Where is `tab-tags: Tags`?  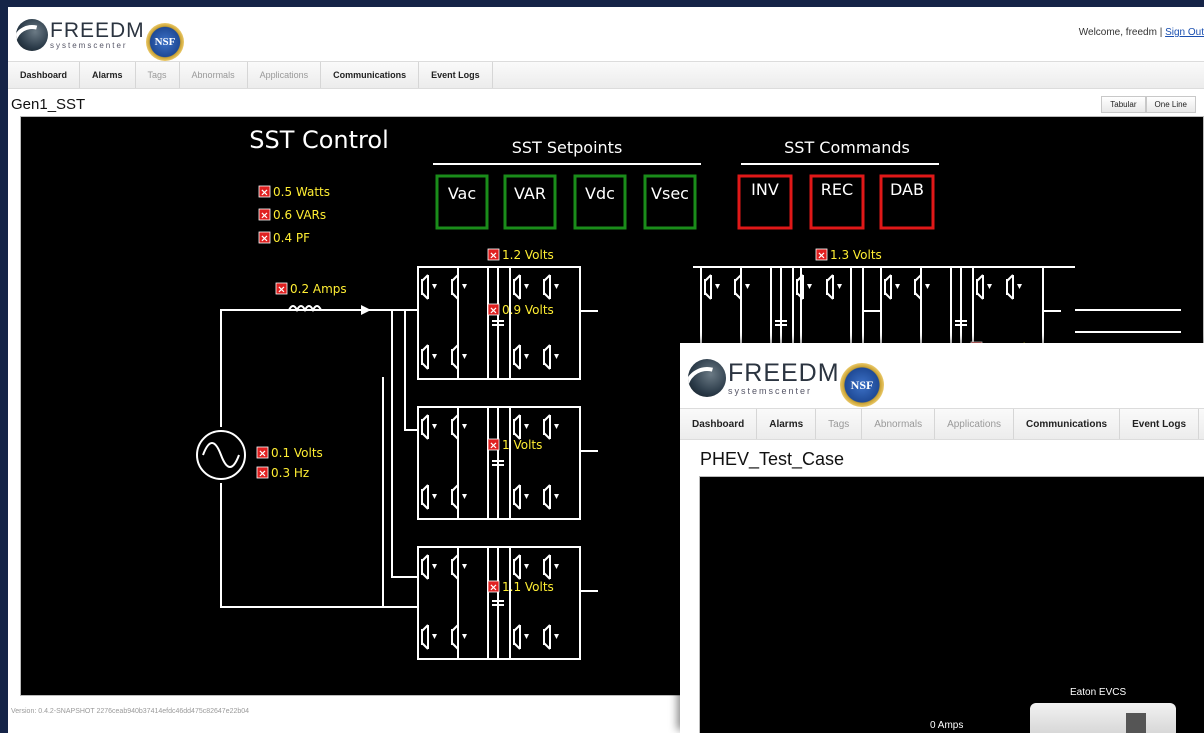
tab-tags: Tags is located at coordinates (158, 75).